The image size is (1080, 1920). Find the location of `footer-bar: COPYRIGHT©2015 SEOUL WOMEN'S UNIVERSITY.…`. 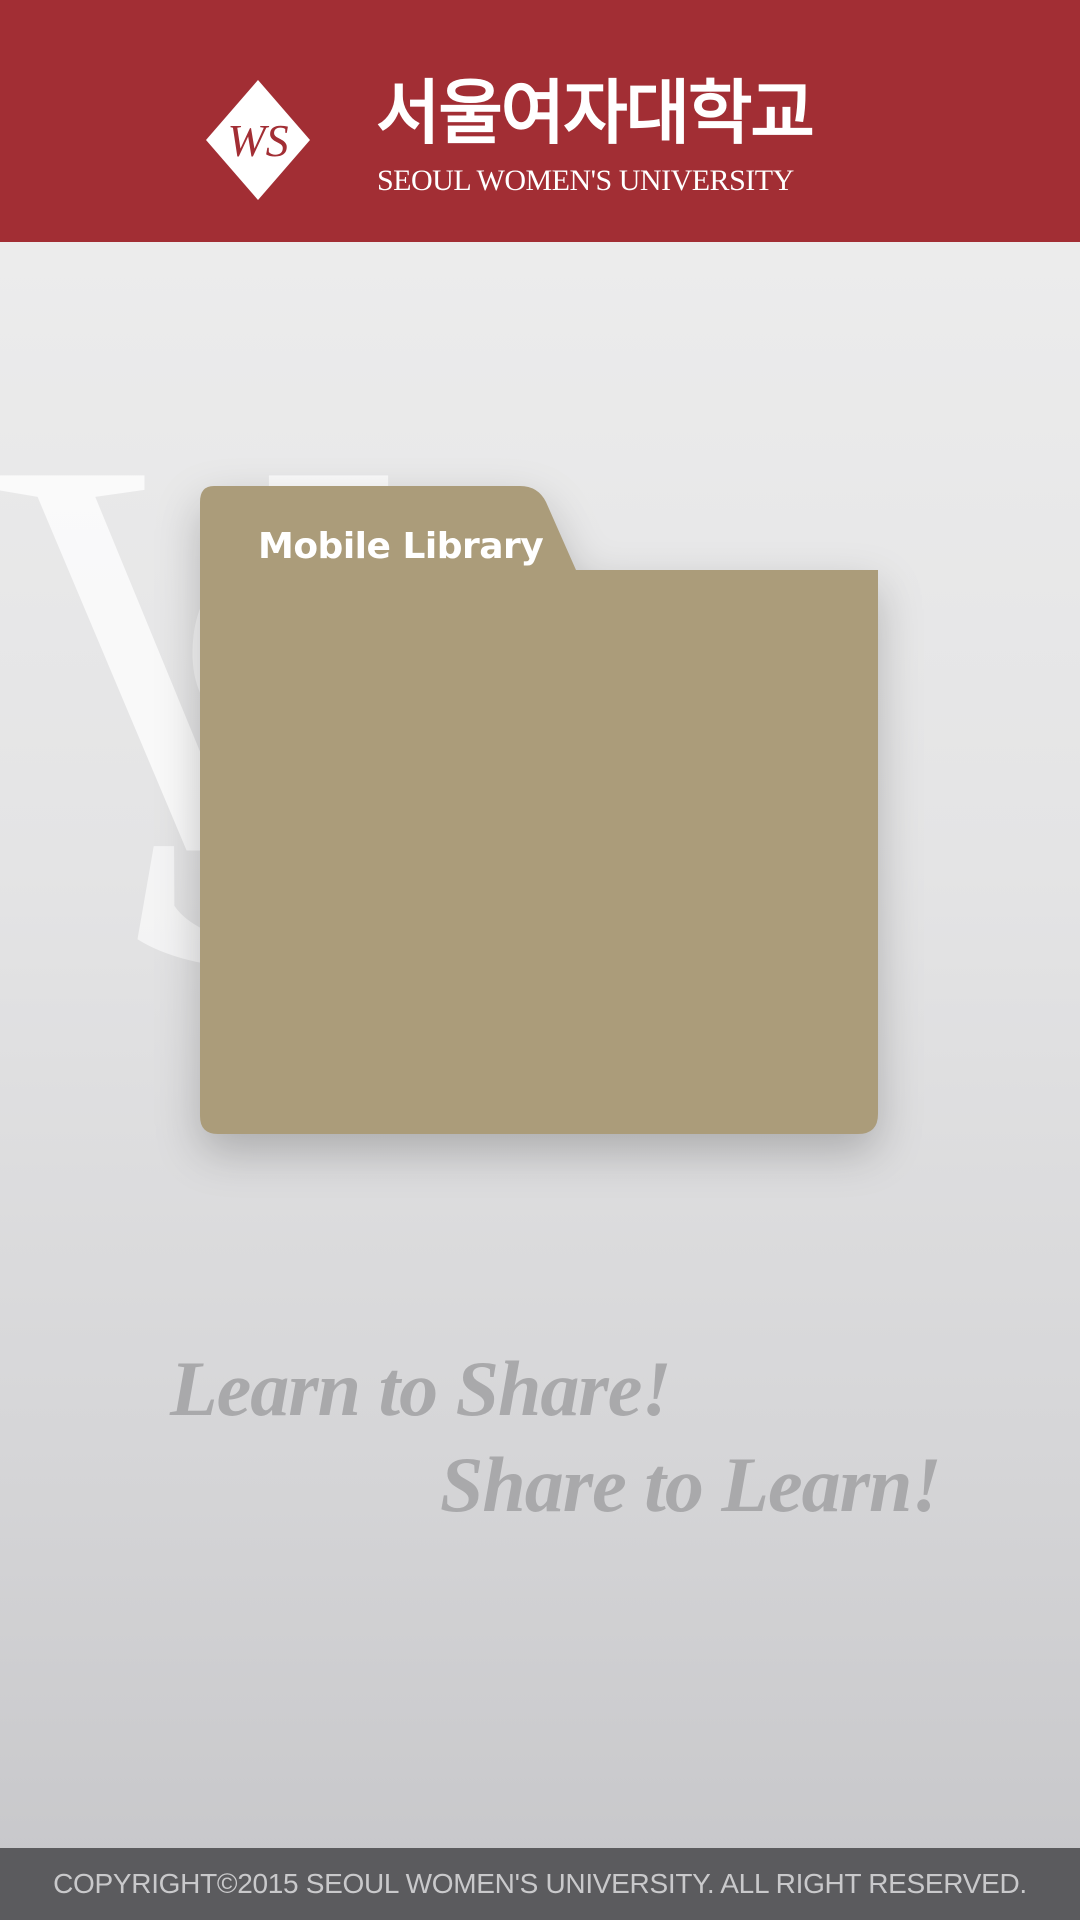

footer-bar: COPYRIGHT©2015 SEOUL WOMEN'S UNIVERSITY.… is located at coordinates (540, 1884).